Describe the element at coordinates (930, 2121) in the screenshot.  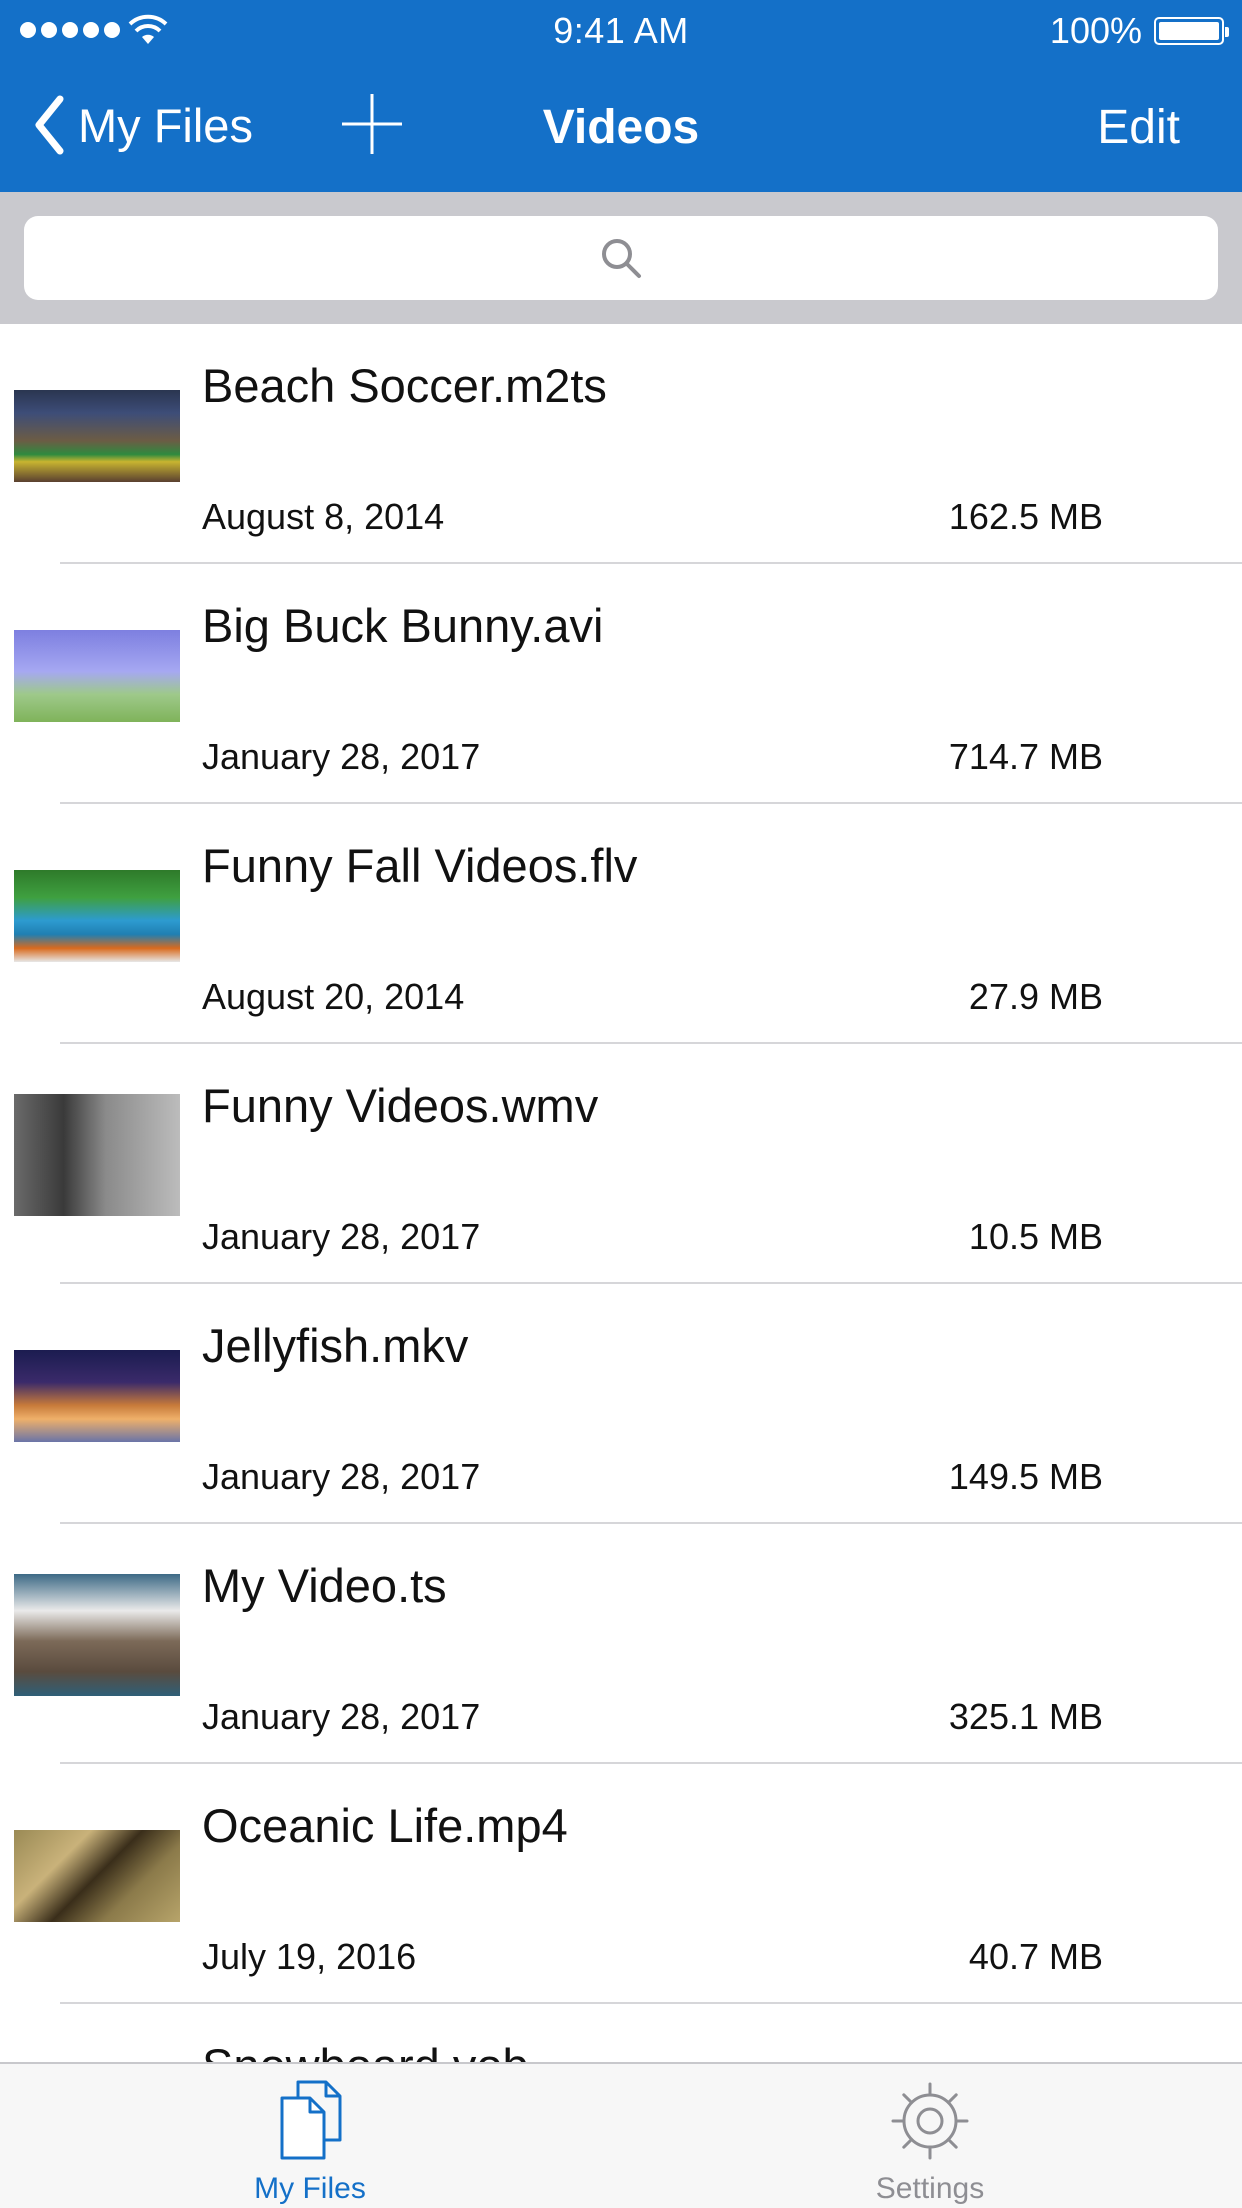
I see `gear-icon` at that location.